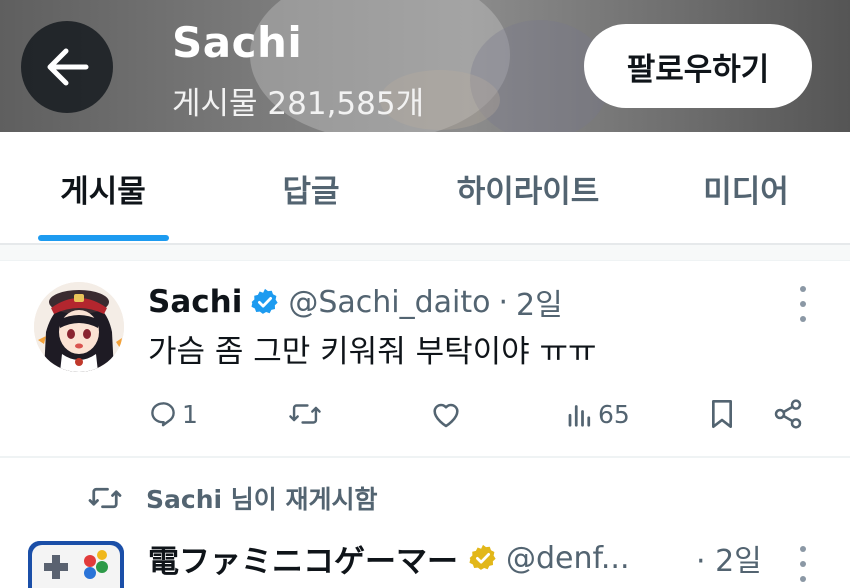  I want to click on reply-button: 1, so click(173, 414).